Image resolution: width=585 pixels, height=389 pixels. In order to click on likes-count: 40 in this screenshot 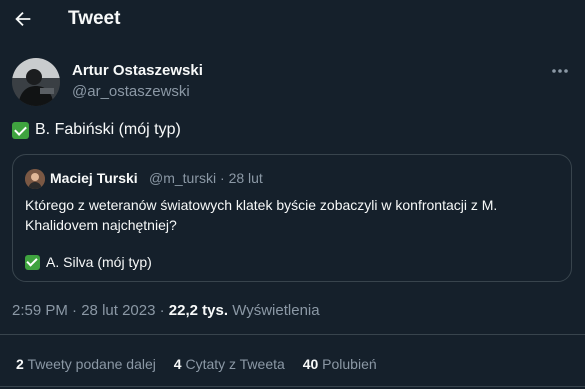, I will do `click(310, 364)`.